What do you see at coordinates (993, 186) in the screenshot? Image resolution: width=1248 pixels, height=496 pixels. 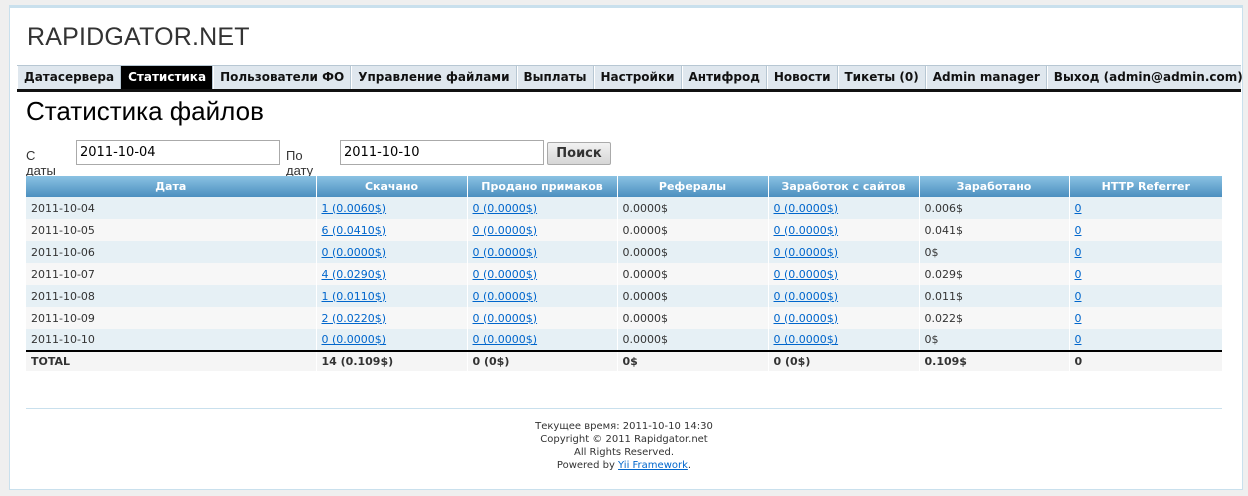 I see `column-header: Заработано` at bounding box center [993, 186].